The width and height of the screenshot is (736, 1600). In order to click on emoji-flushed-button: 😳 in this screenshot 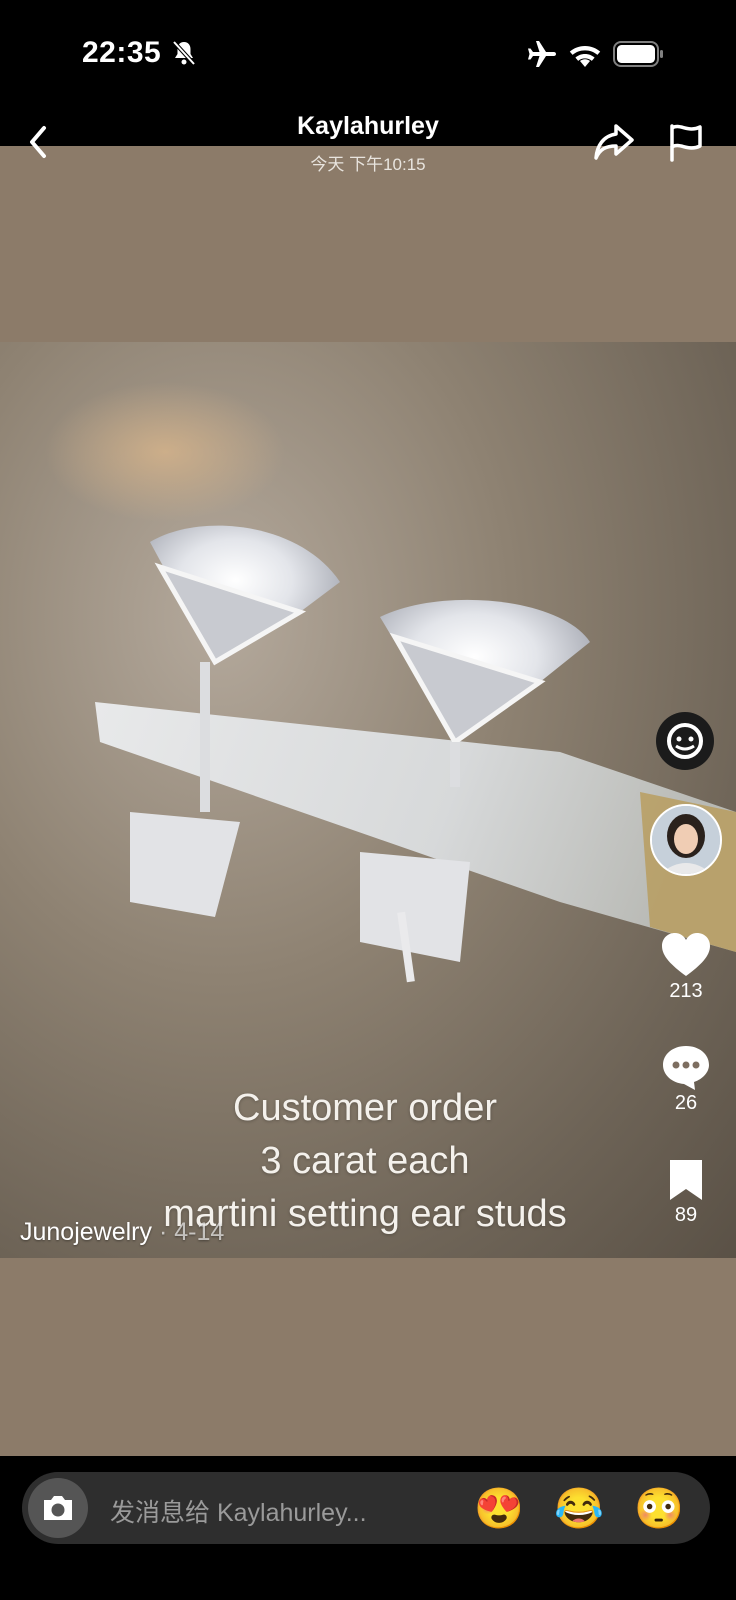, I will do `click(659, 1509)`.